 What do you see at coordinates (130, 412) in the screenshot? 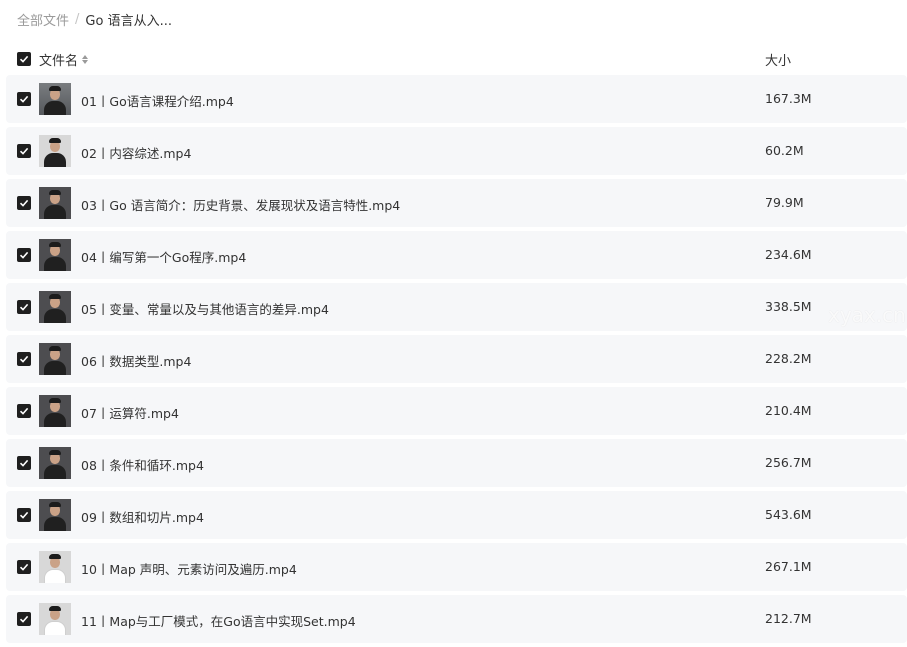
I see `file-name: 07丨运算符.mp4` at bounding box center [130, 412].